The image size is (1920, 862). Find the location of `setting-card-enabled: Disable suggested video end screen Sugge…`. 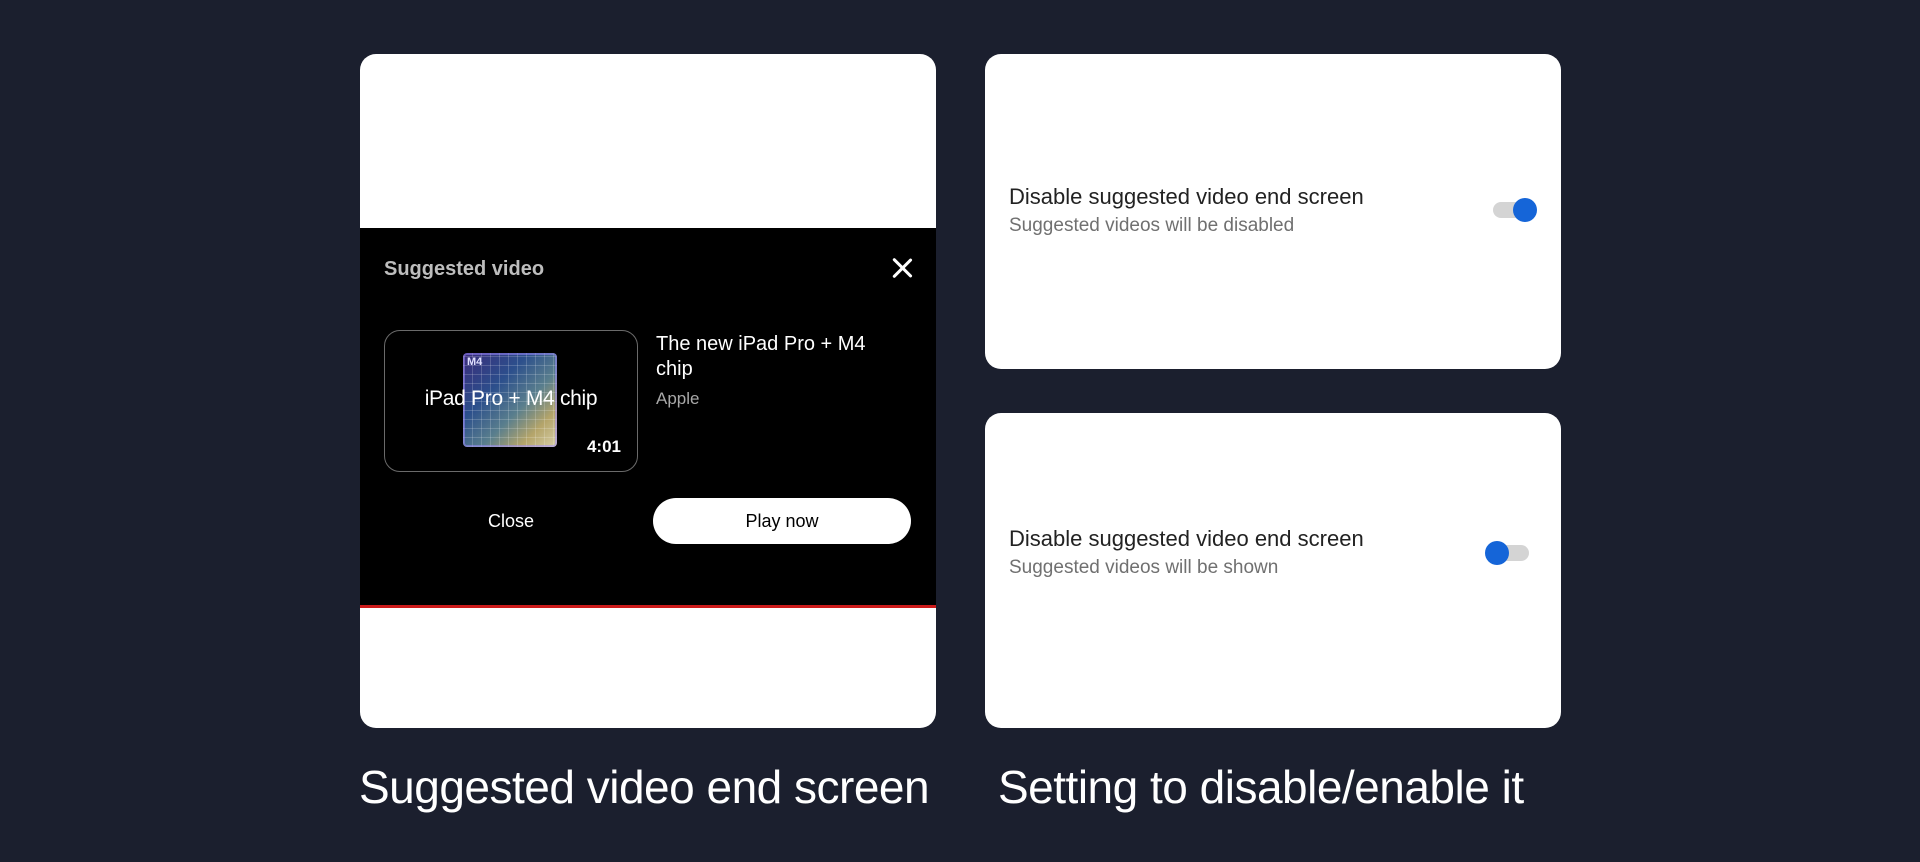

setting-card-enabled: Disable suggested video end screen Sugge… is located at coordinates (1273, 211).